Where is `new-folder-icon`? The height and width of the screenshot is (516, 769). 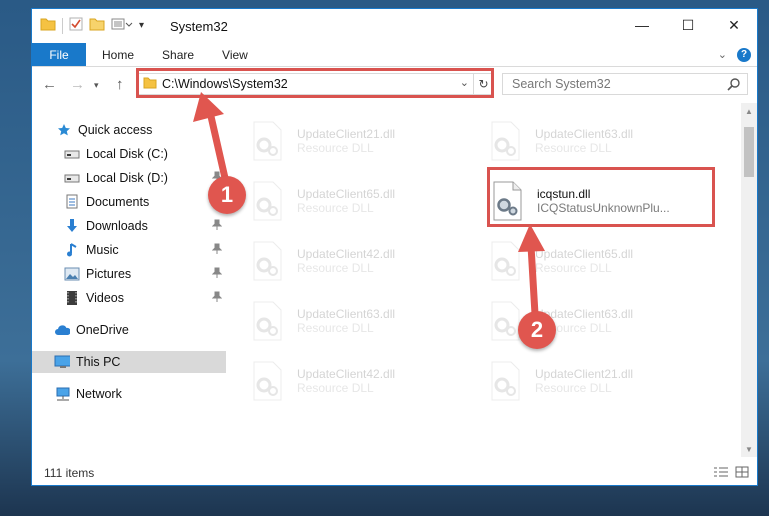
new-folder-icon is located at coordinates (97, 25).